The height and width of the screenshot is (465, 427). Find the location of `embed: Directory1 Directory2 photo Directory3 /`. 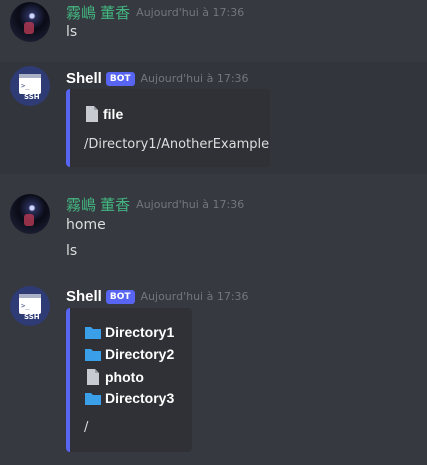

embed: Directory1 Directory2 photo Directory3 / is located at coordinates (129, 380).